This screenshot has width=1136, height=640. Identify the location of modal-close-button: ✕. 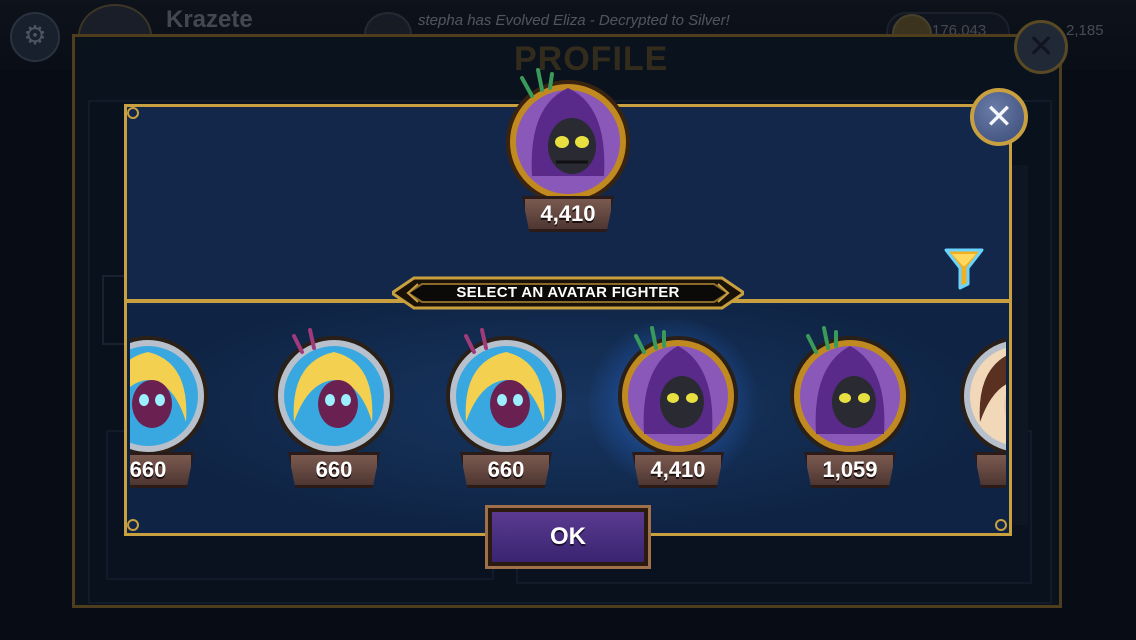
(999, 117).